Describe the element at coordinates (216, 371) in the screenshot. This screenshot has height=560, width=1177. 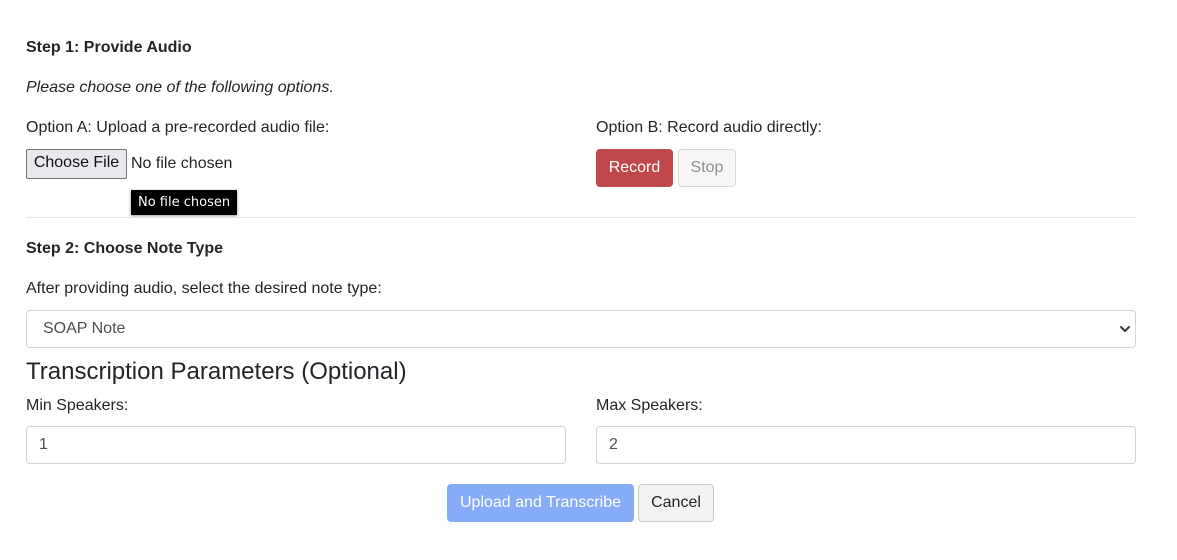
I see `params-heading: Transcription Parameters (Optional)` at that location.